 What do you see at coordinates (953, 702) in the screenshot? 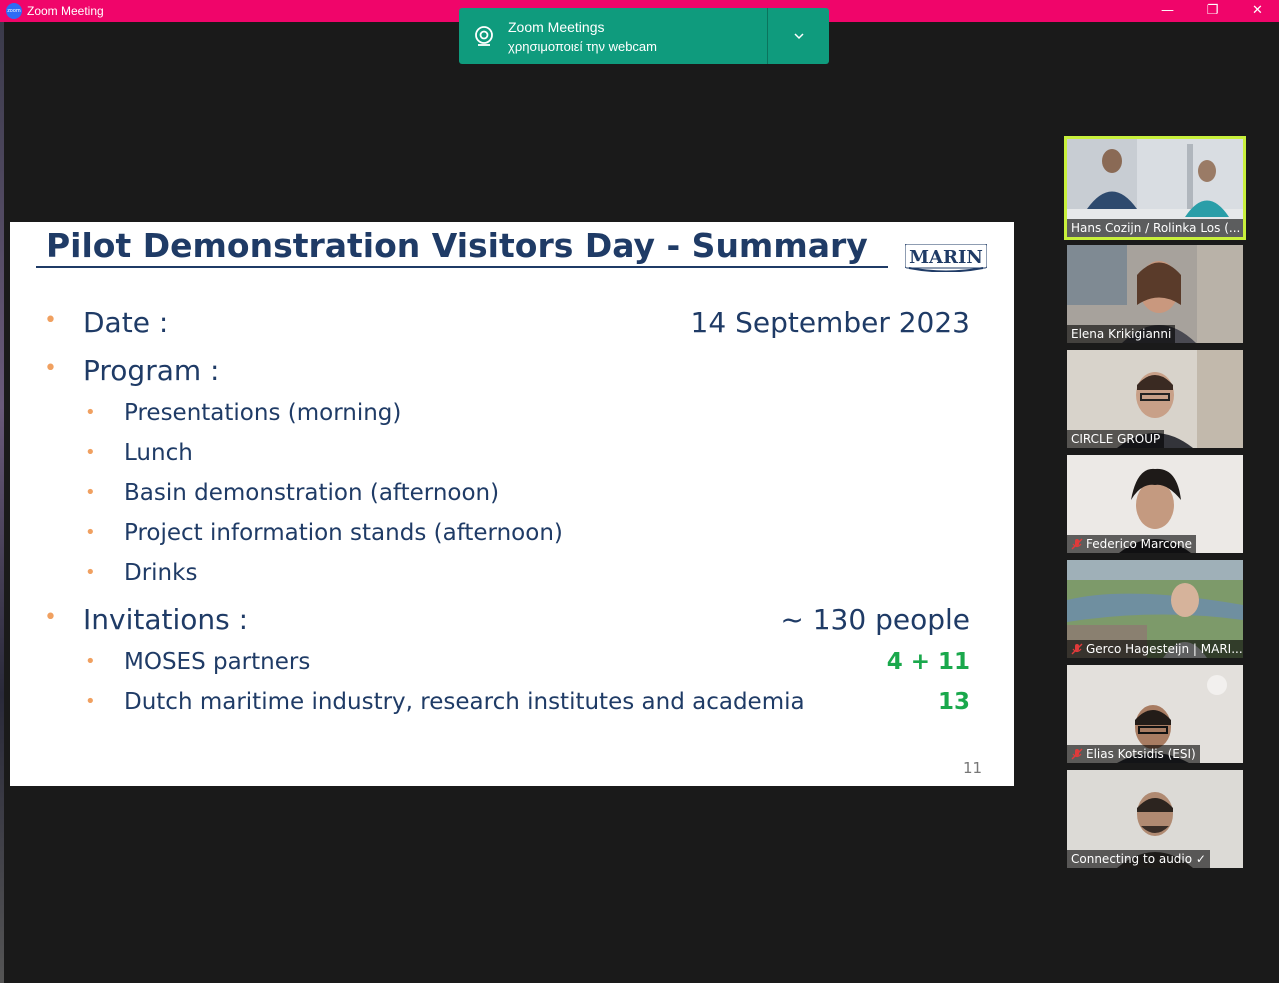
I see `item-dutch-value: 13` at bounding box center [953, 702].